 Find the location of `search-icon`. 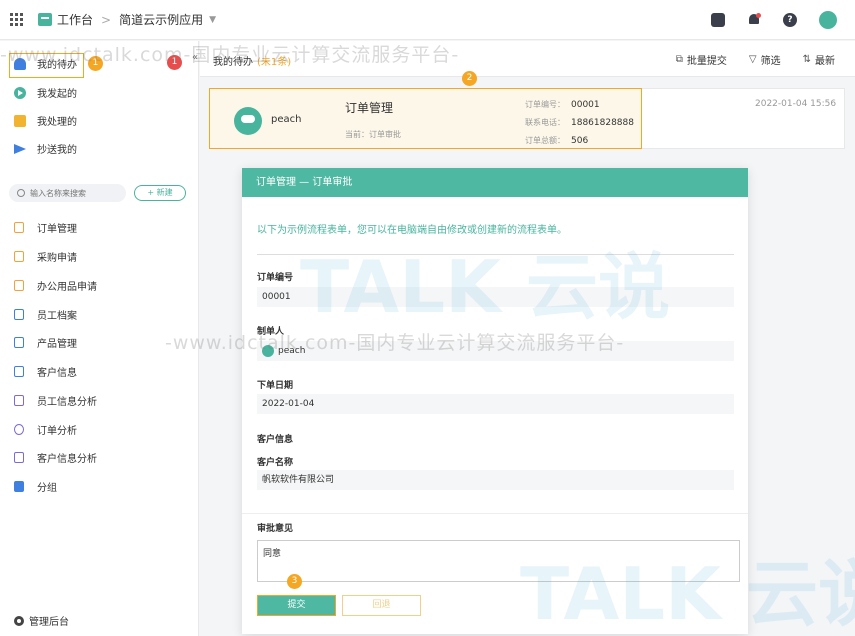

search-icon is located at coordinates (21, 193).